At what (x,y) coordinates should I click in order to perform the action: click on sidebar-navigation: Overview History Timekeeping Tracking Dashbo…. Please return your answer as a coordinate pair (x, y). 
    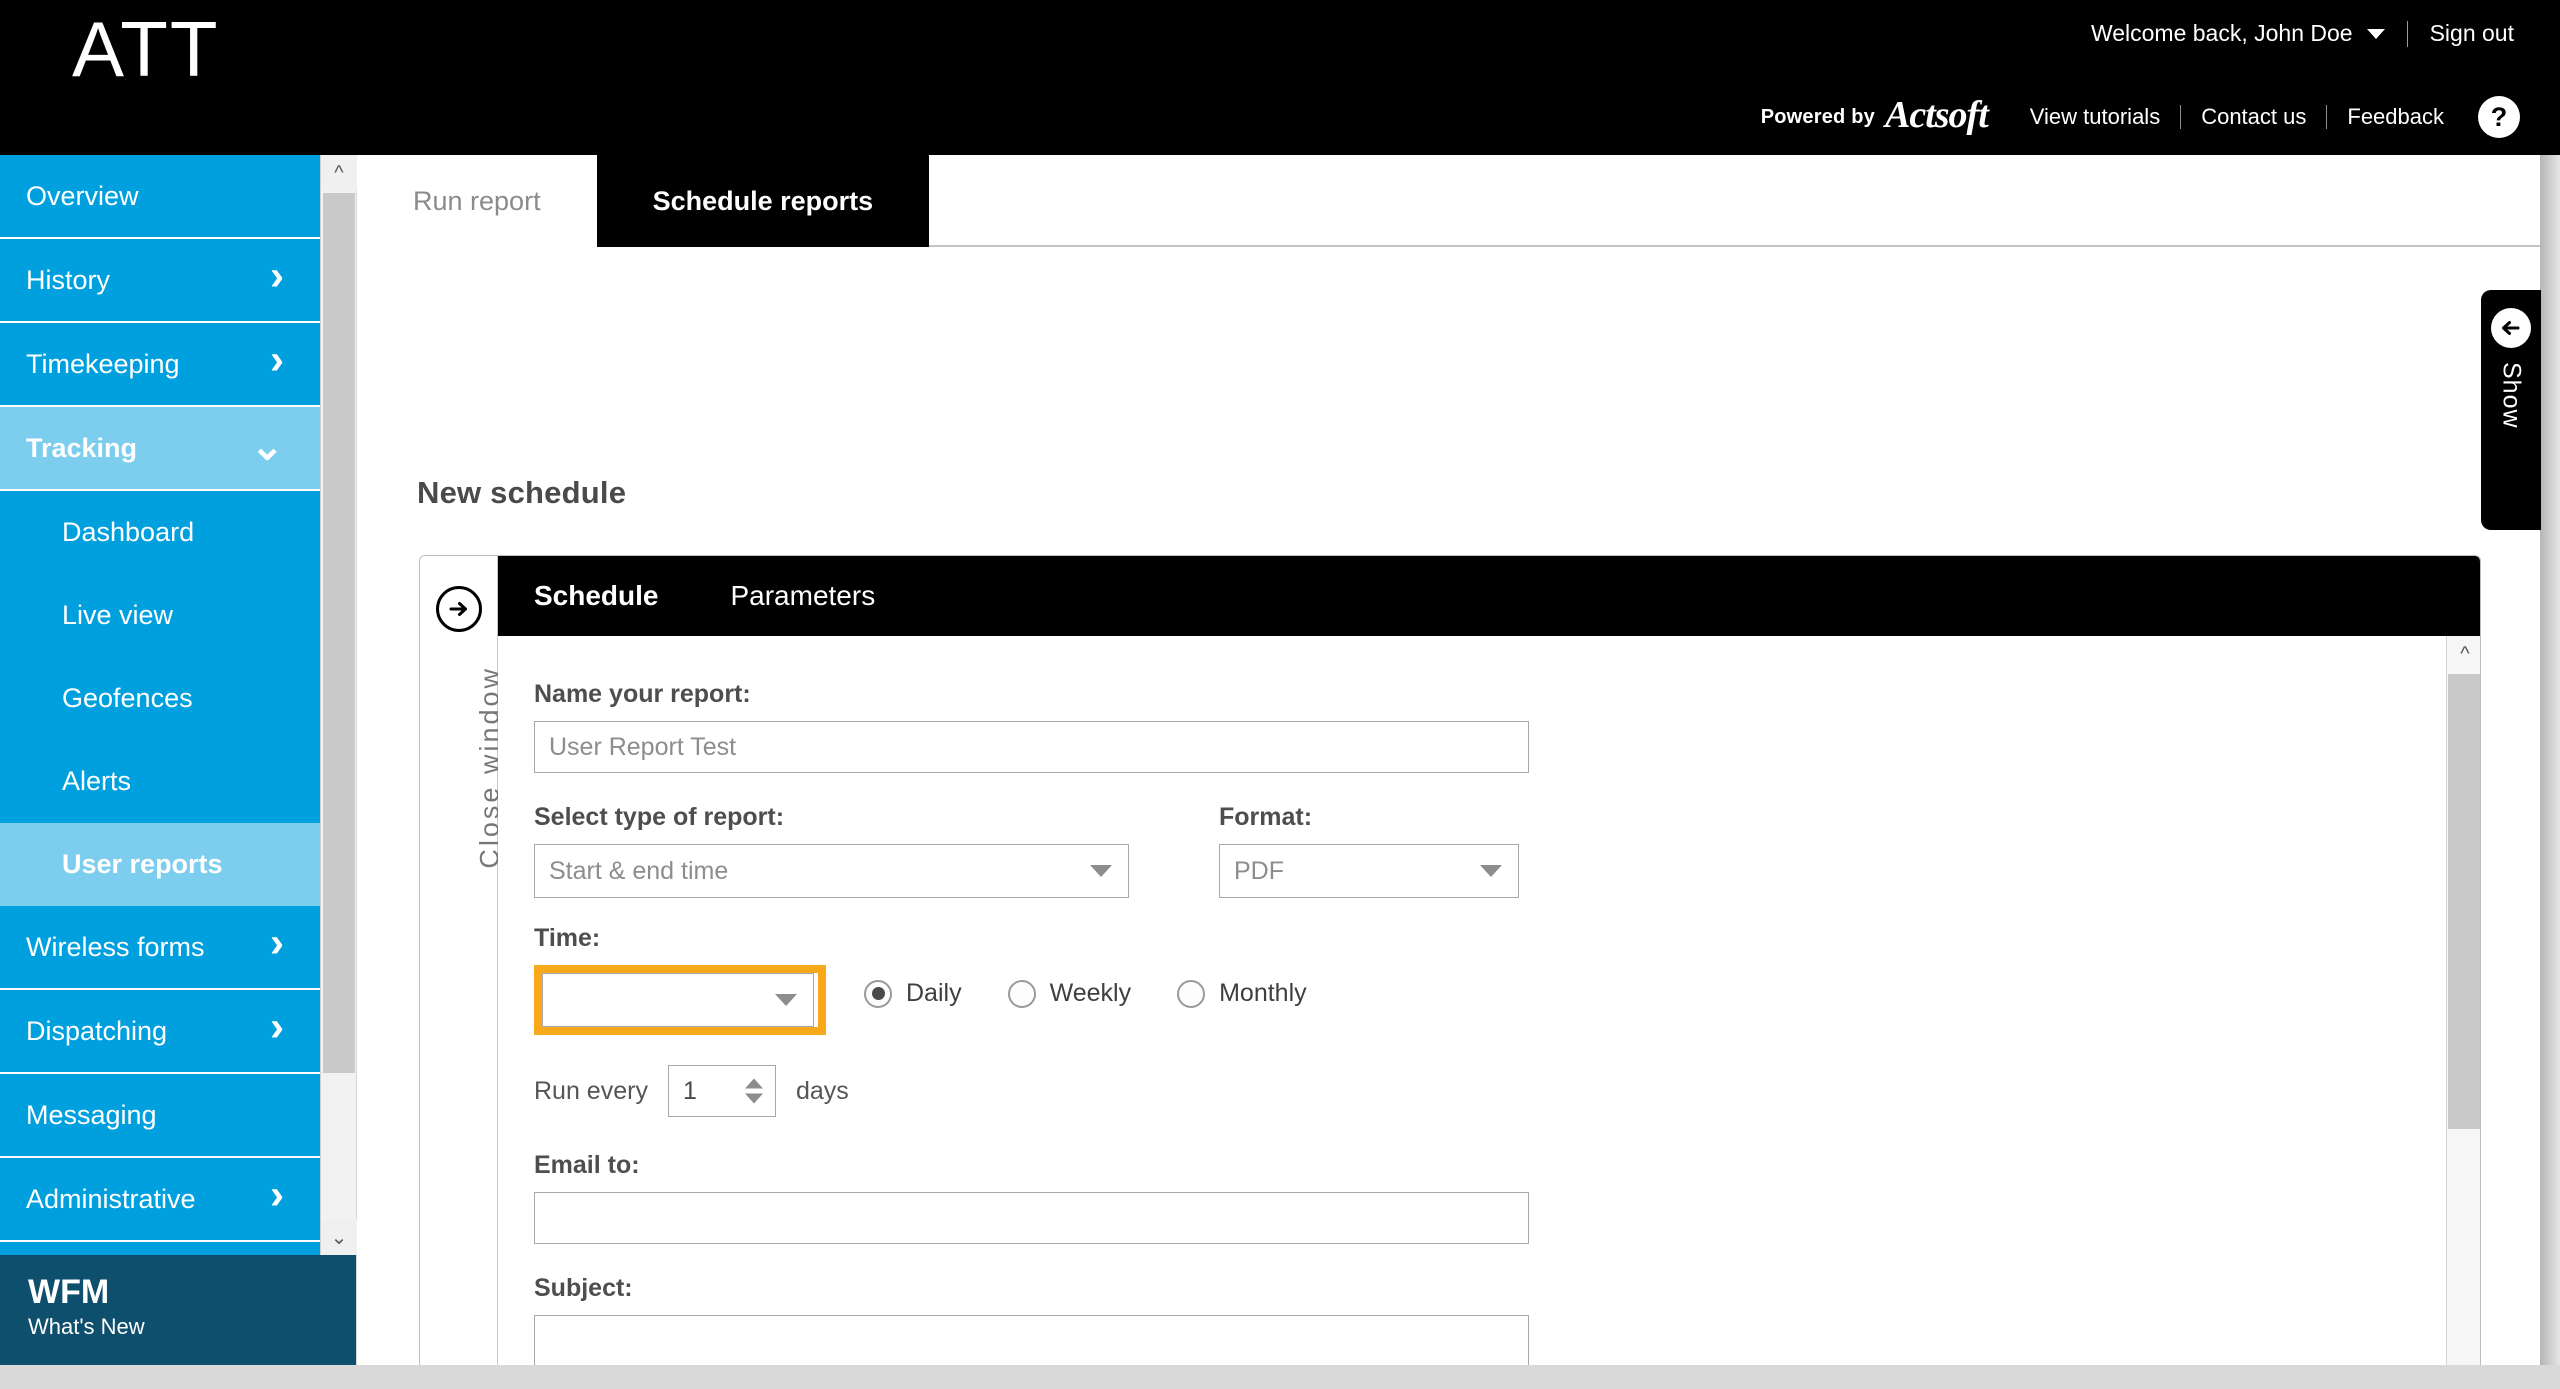
    Looking at the image, I should click on (160, 705).